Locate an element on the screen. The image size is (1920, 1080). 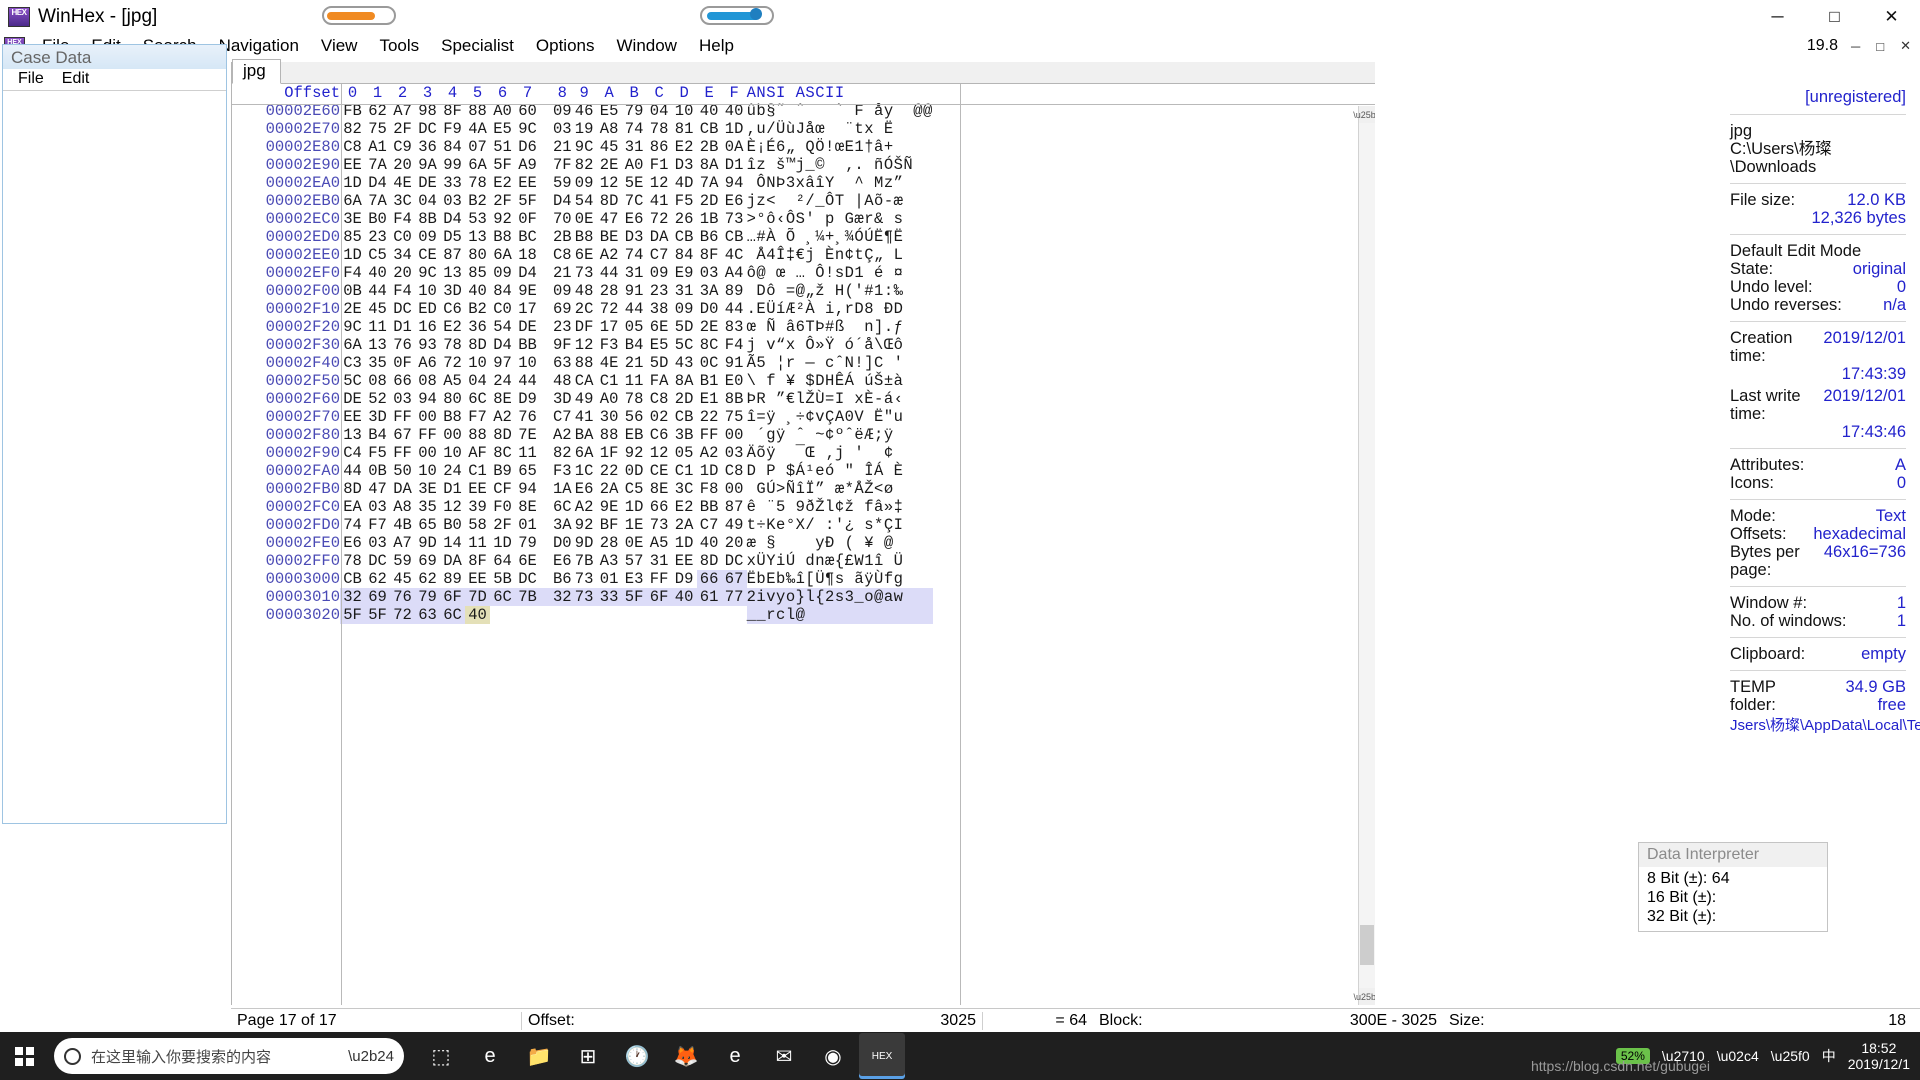
hex-byte: C8 is located at coordinates (659, 399).